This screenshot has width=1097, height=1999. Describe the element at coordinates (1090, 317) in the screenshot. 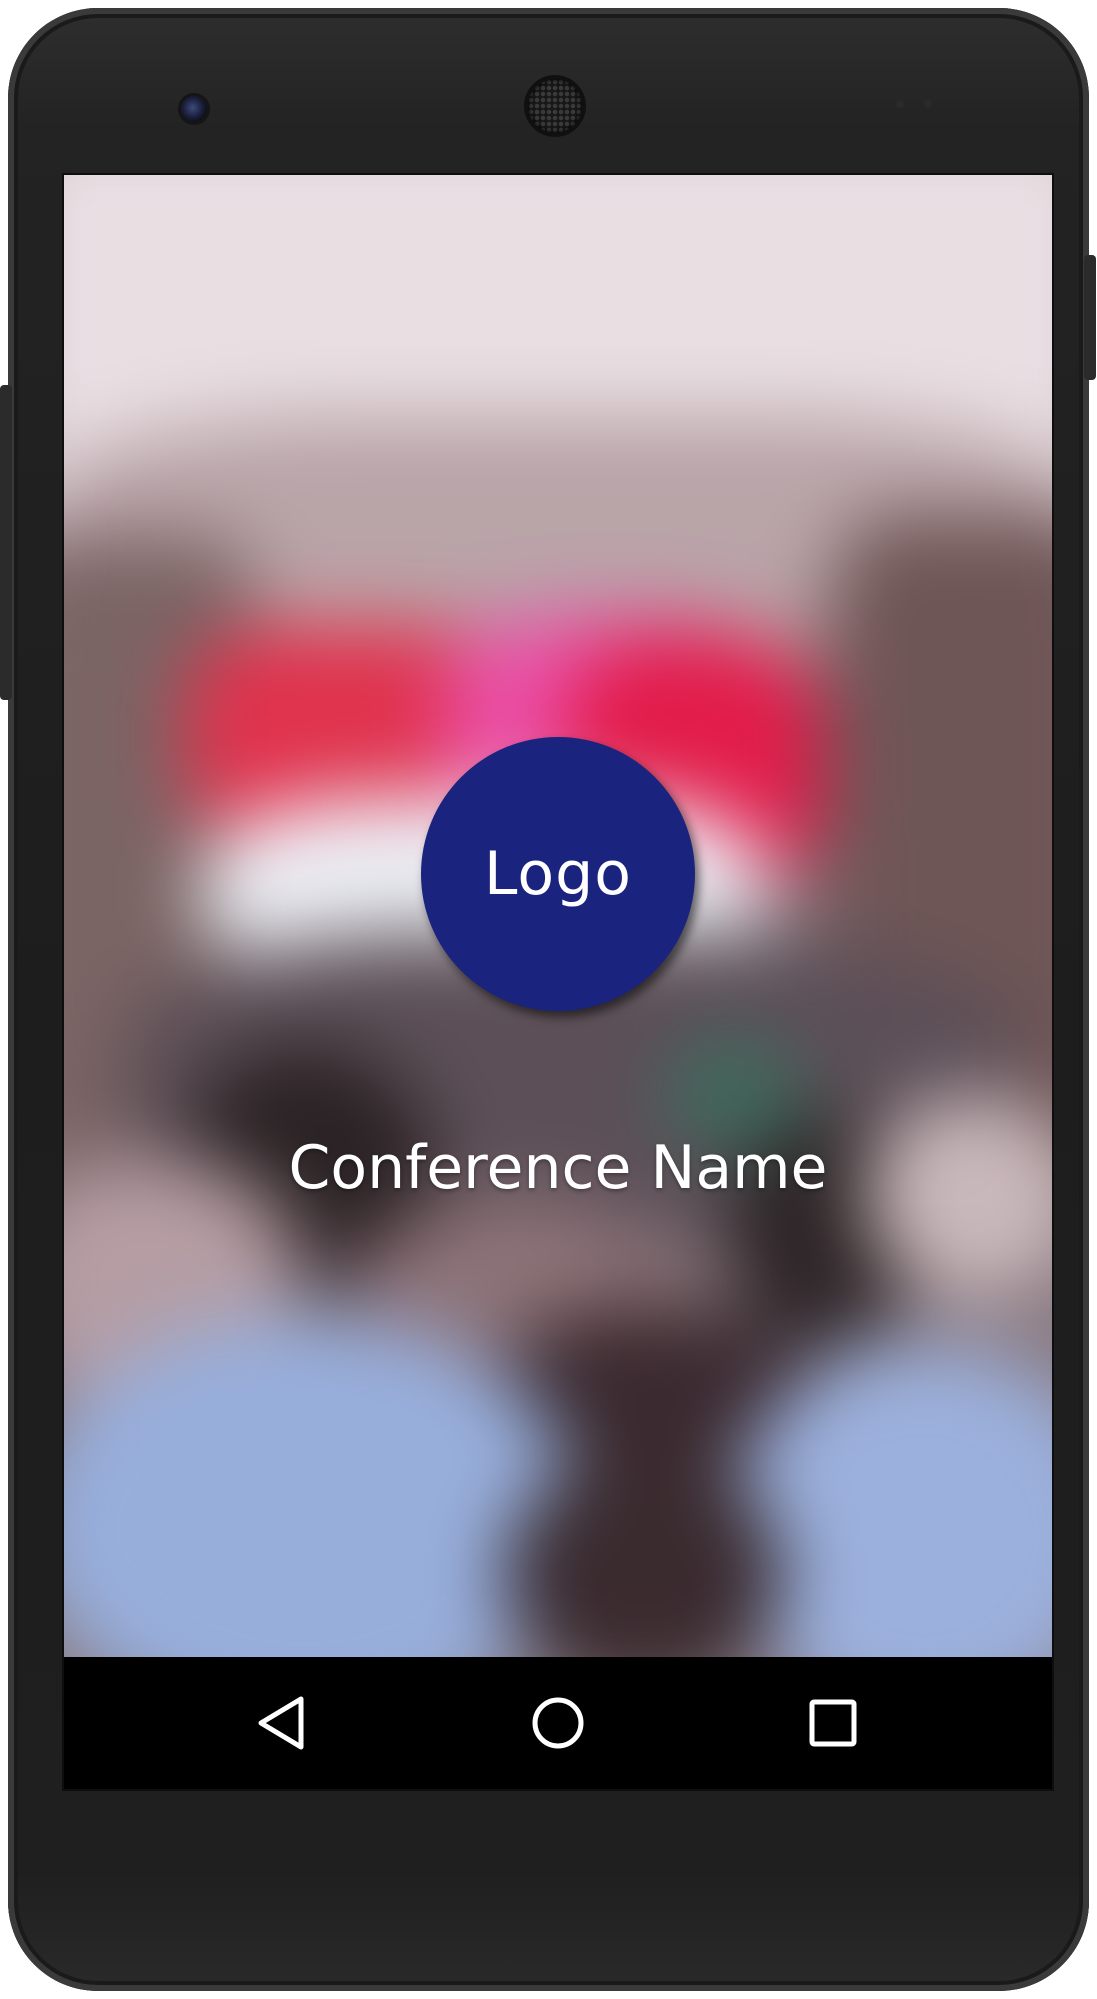

I see `power-button` at that location.